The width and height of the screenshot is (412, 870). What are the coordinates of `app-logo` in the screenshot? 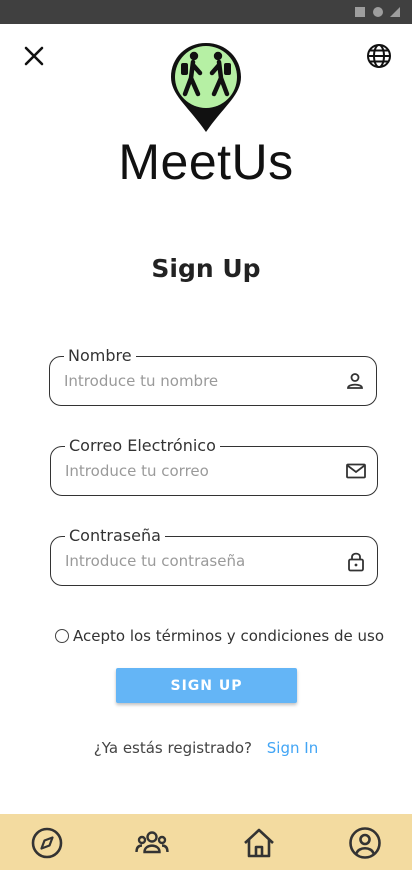 It's located at (206, 88).